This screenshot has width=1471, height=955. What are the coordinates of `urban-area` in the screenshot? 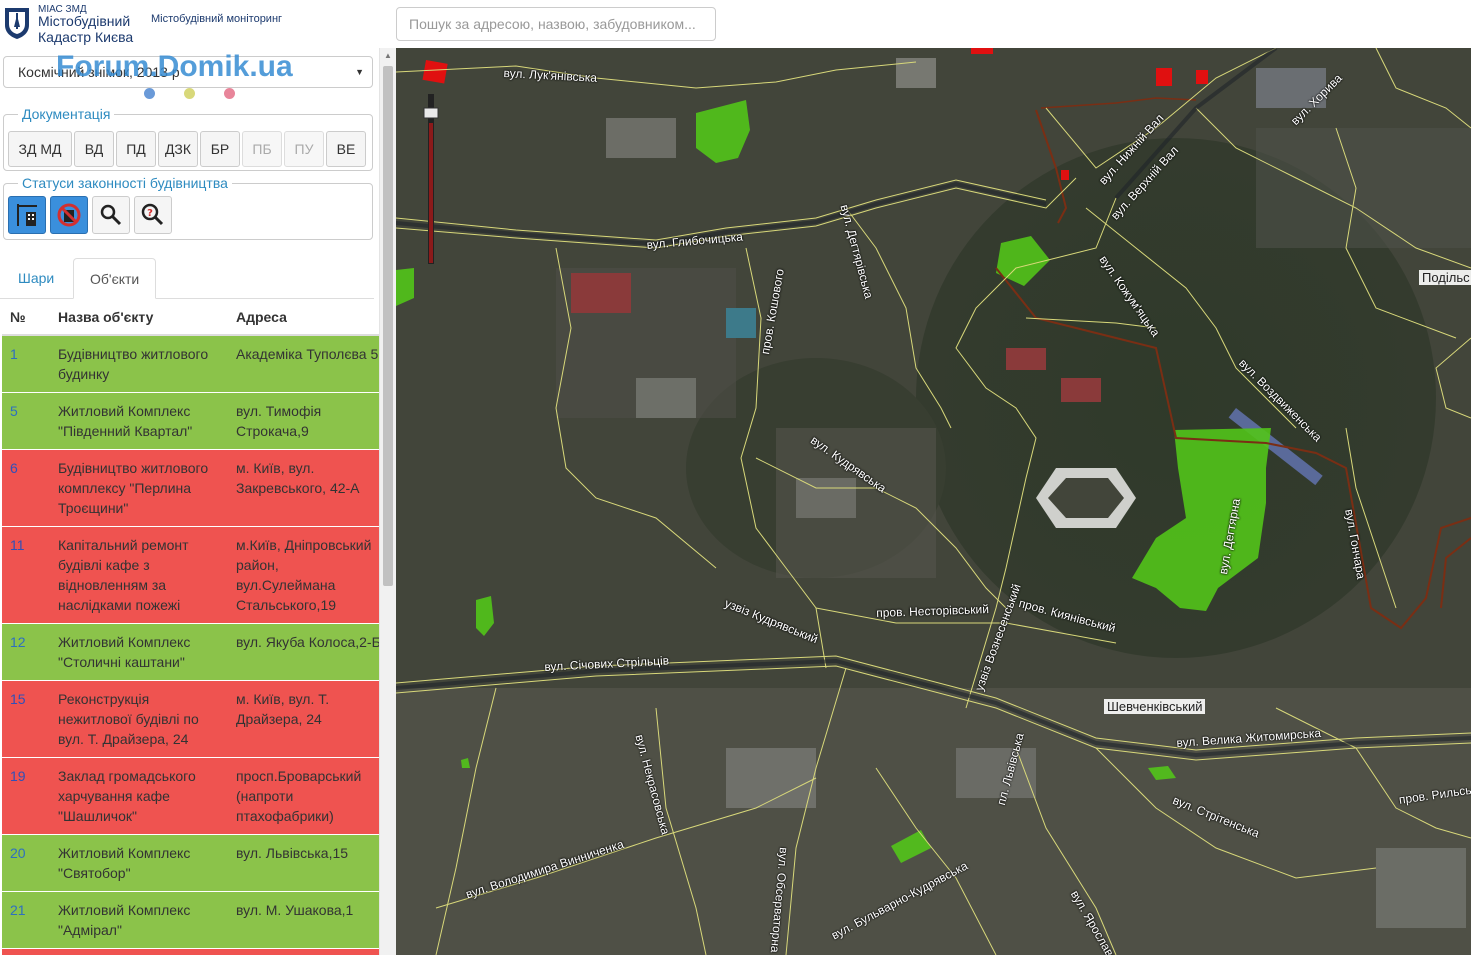 It's located at (1363, 188).